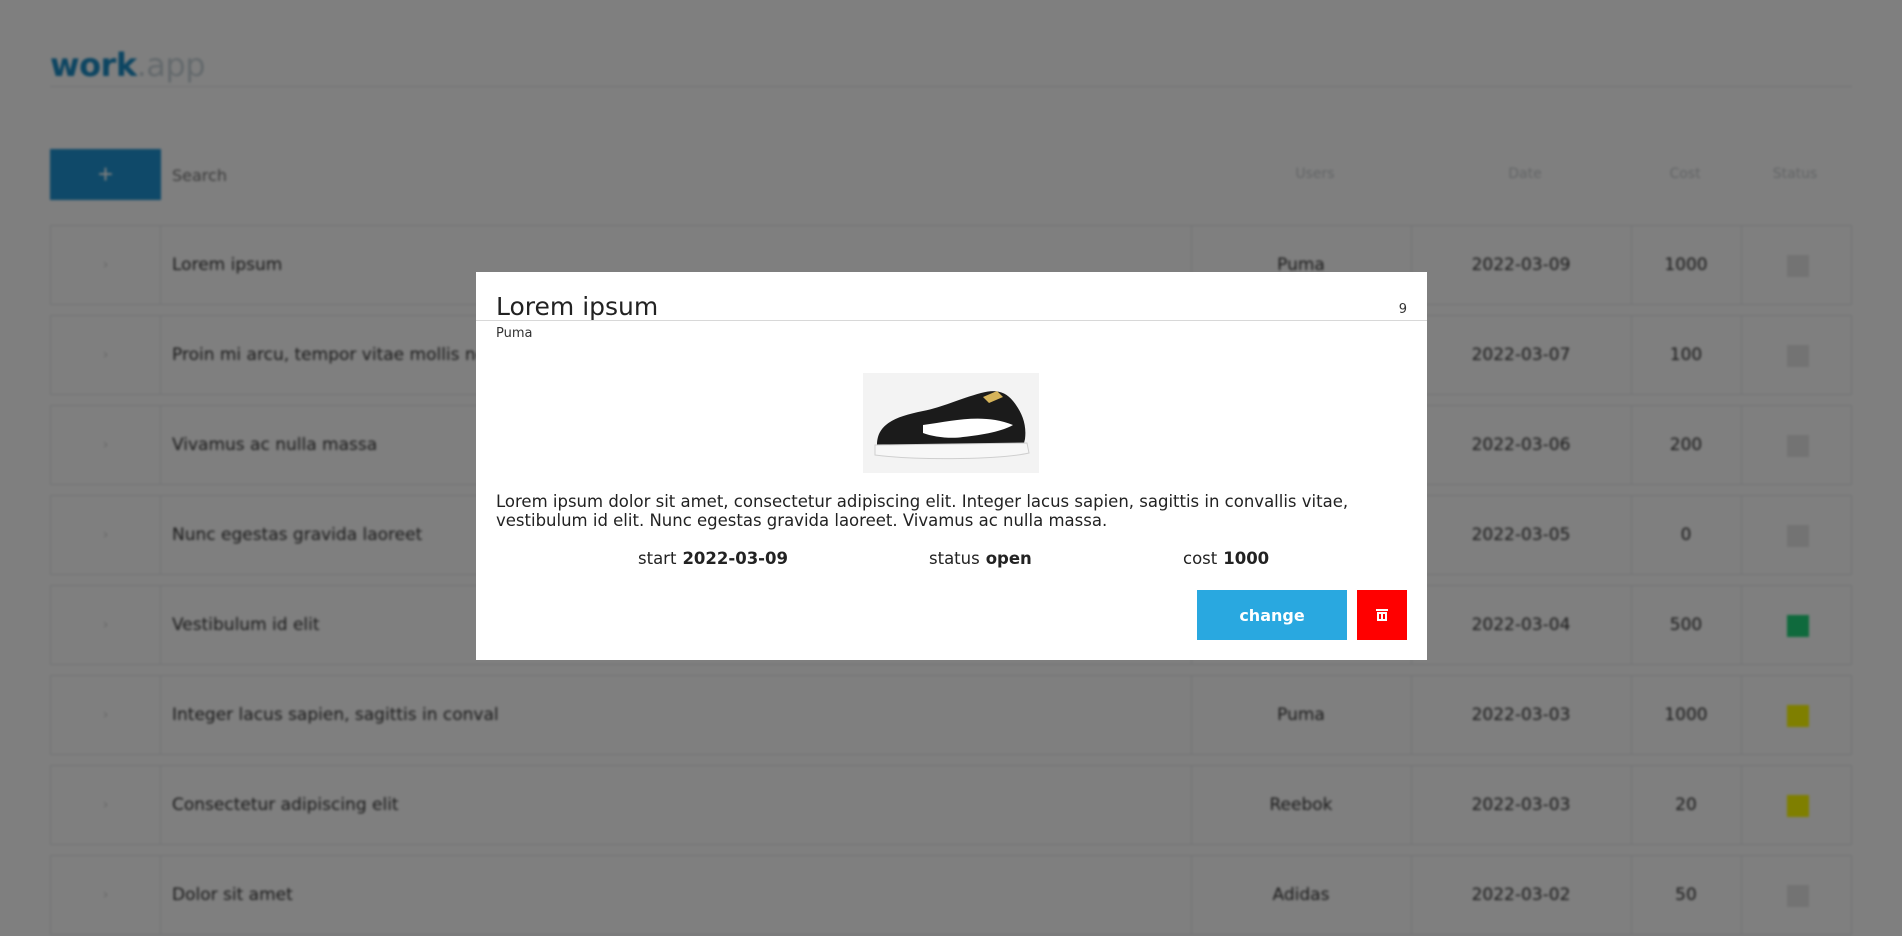 The image size is (1902, 936). I want to click on modal-title: Lorem ipsum, so click(577, 306).